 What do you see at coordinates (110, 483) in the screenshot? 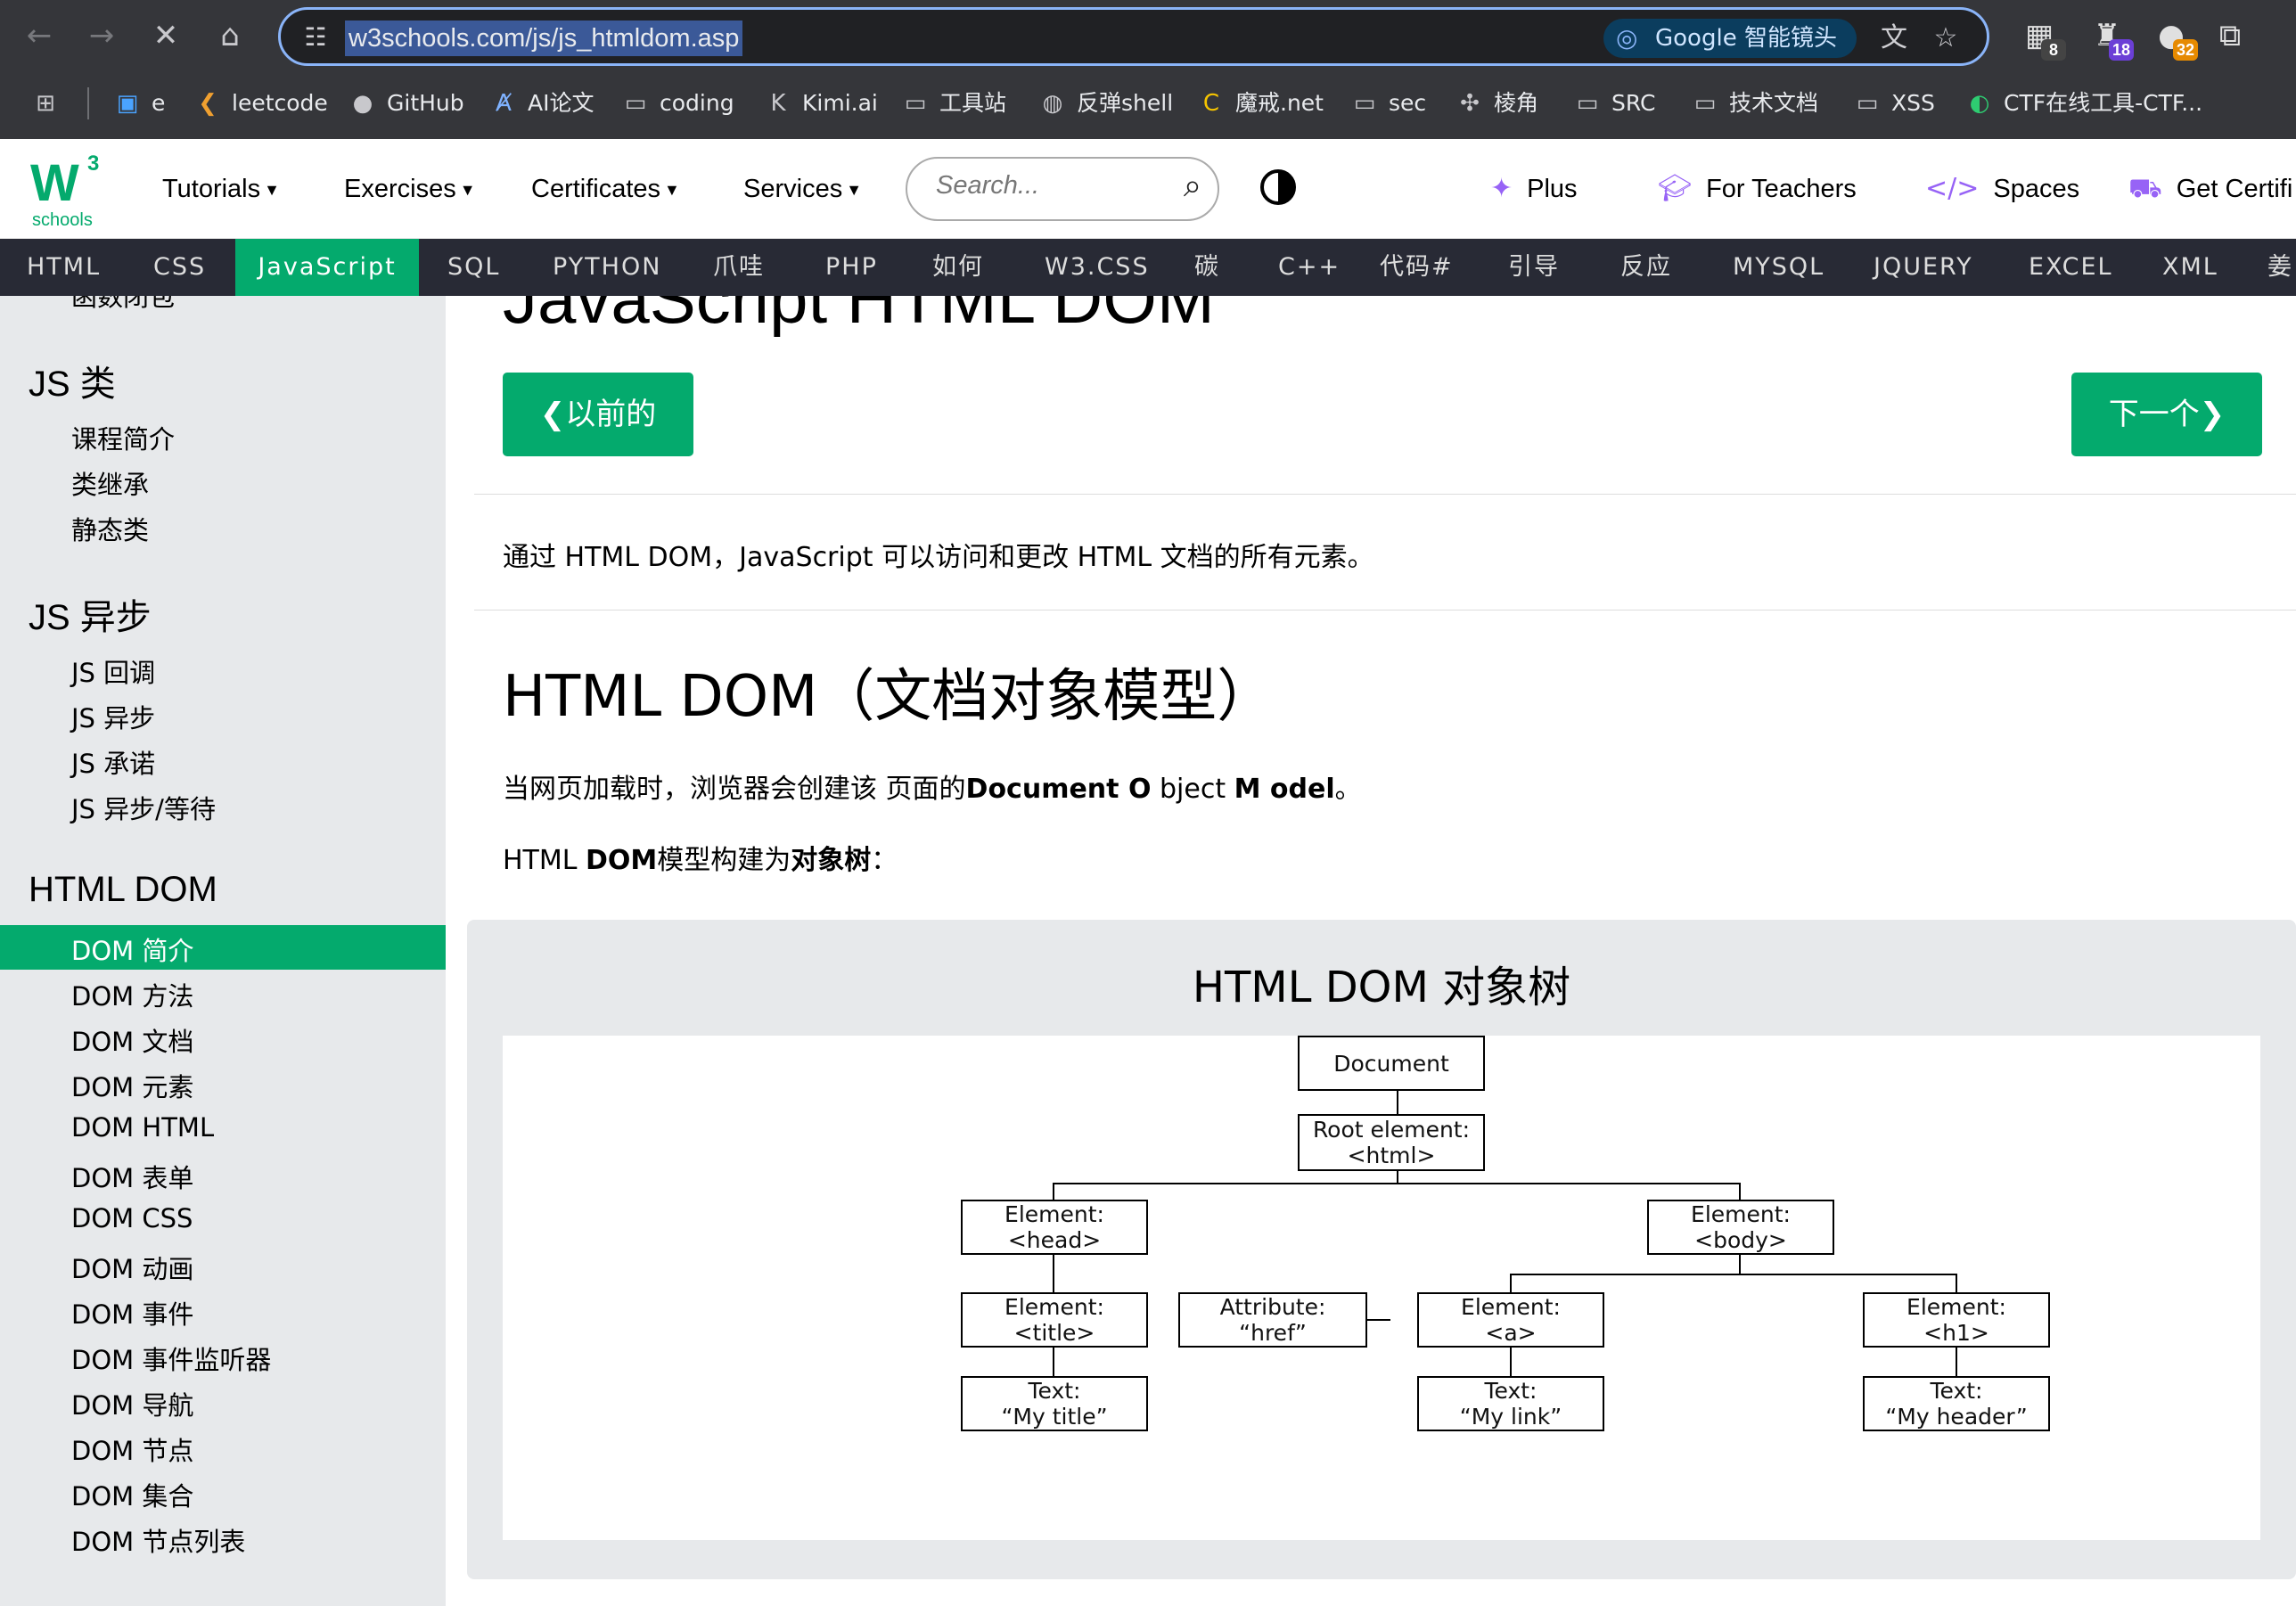
I see `sidebar-item: 类继承` at bounding box center [110, 483].